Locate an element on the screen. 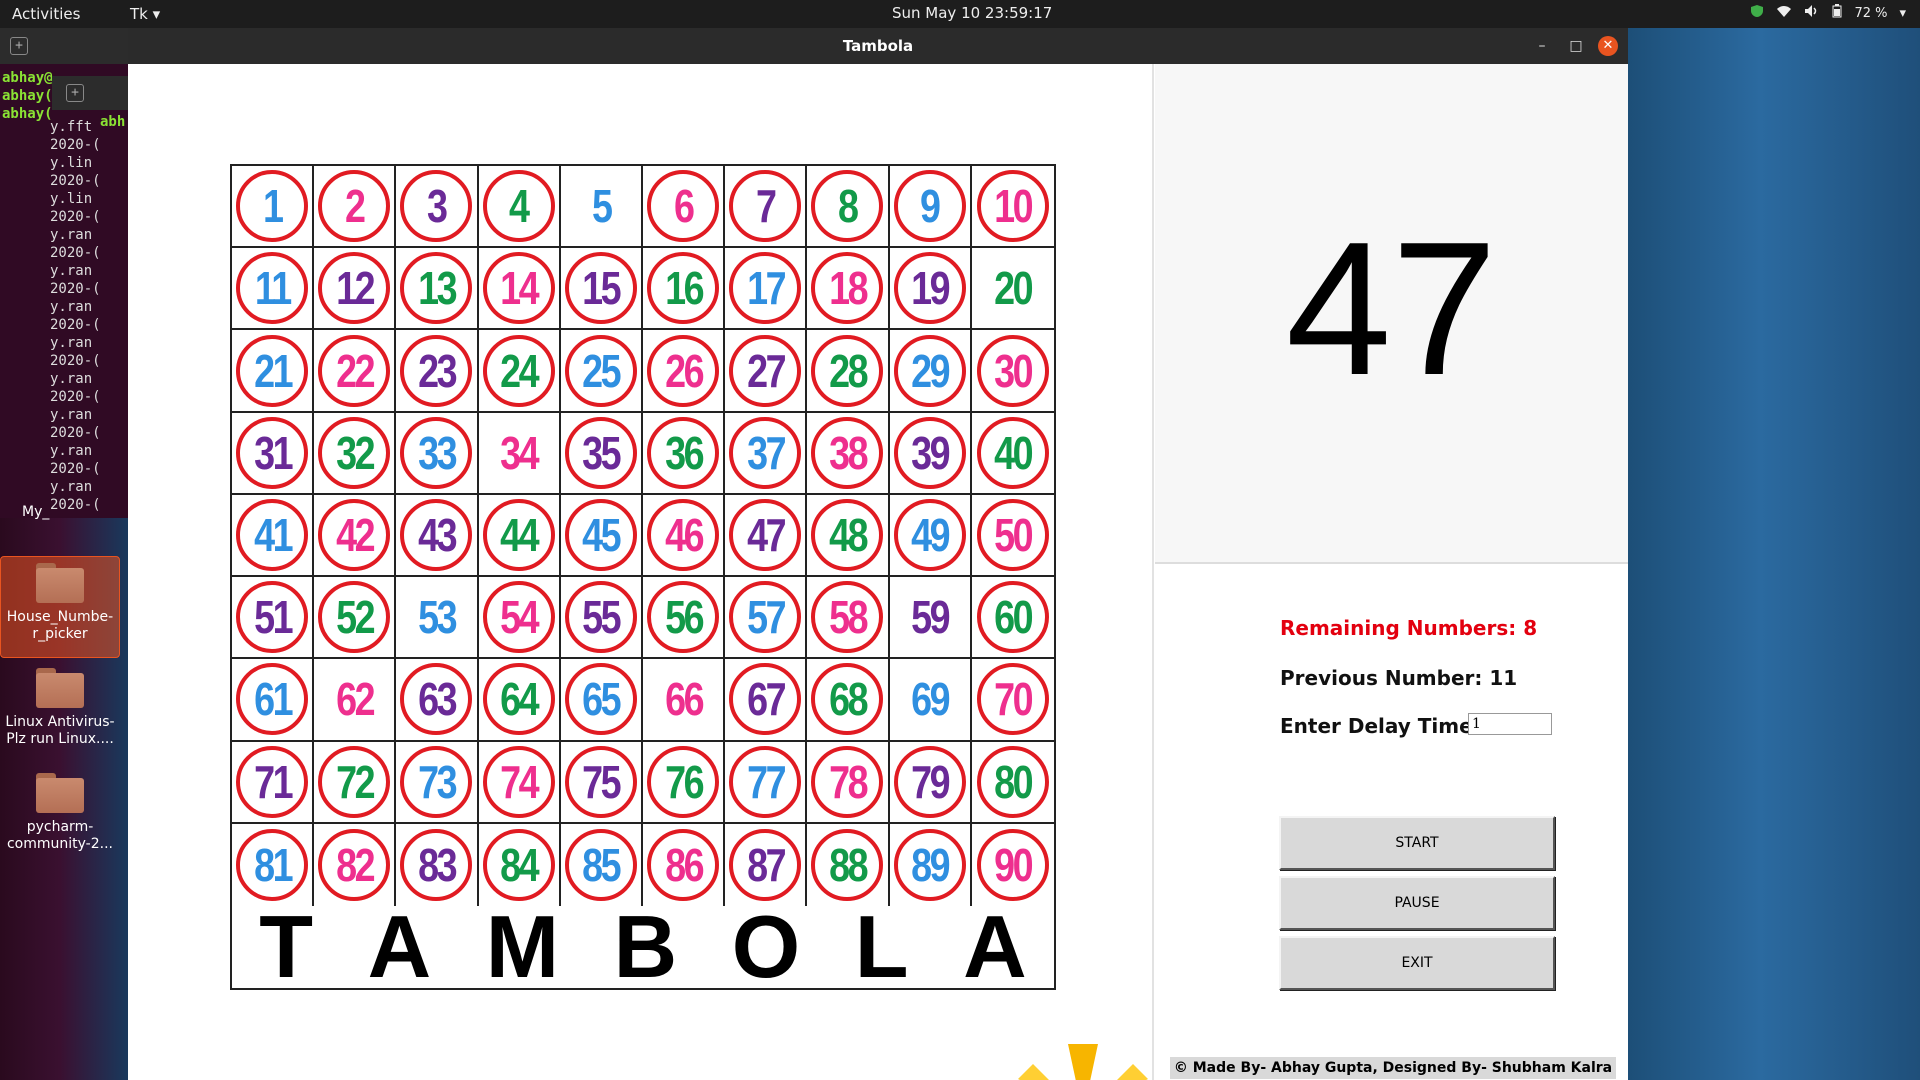 This screenshot has width=1920, height=1080. board-number: 46 is located at coordinates (684, 534).